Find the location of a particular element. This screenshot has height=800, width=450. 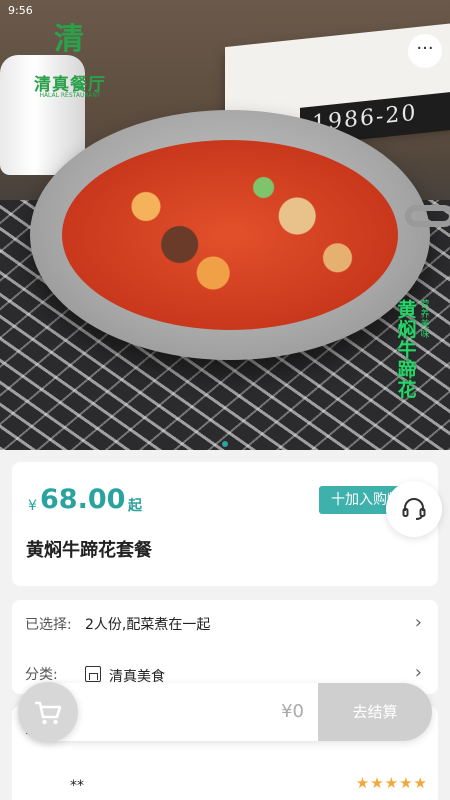

logo-mark: 清 is located at coordinates (69, 39).